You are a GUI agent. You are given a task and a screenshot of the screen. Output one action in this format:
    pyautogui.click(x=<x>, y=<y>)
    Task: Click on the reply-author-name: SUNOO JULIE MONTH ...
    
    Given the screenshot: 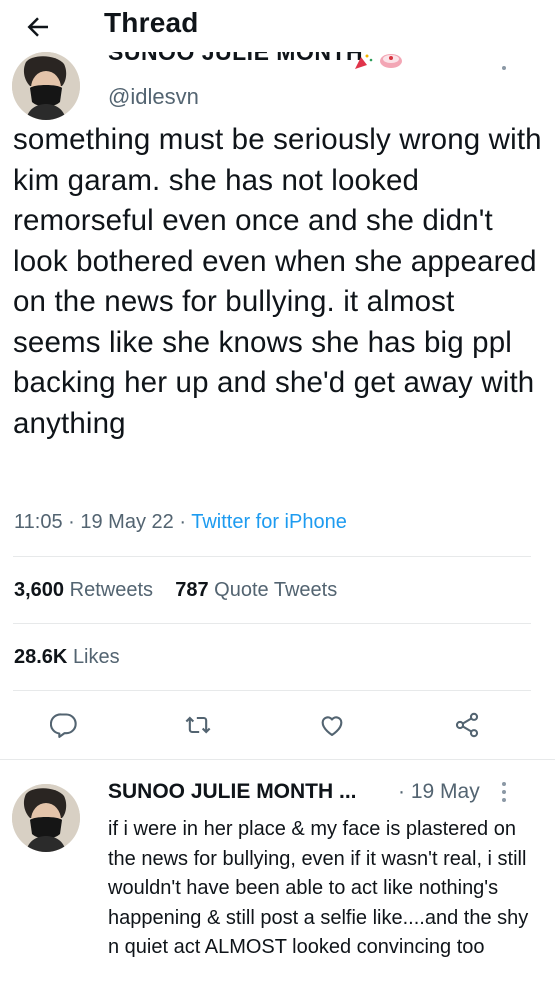 What is the action you would take?
    pyautogui.click(x=232, y=792)
    